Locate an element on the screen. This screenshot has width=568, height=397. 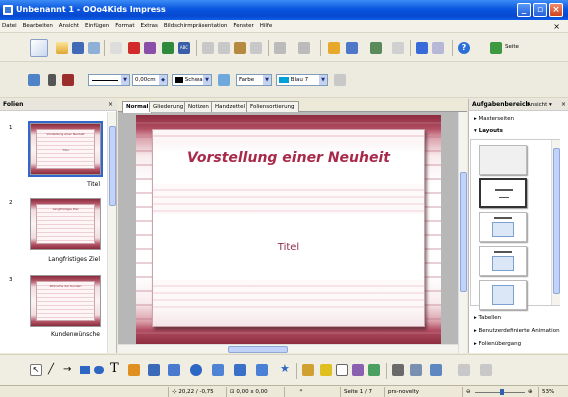
status-modified: * is located at coordinates (299, 392).